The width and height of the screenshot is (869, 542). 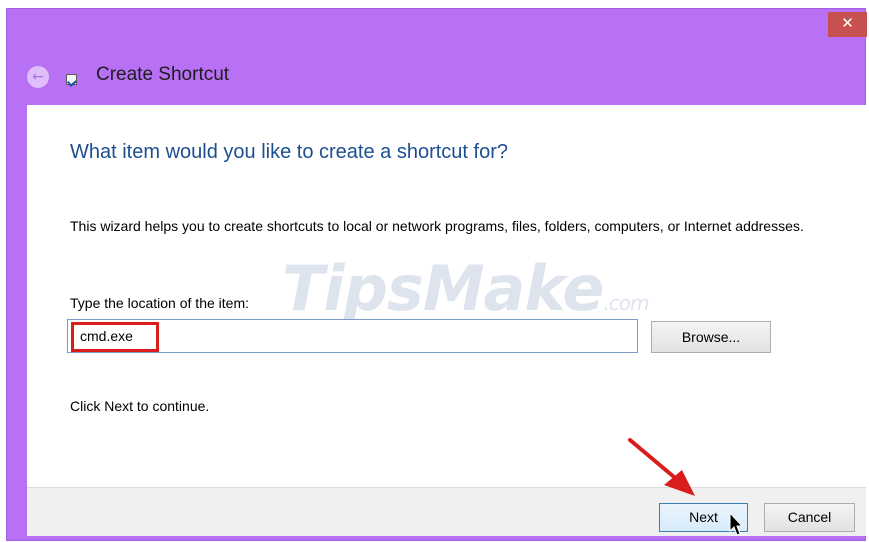 I want to click on window-title: Create Shortcut, so click(x=163, y=74).